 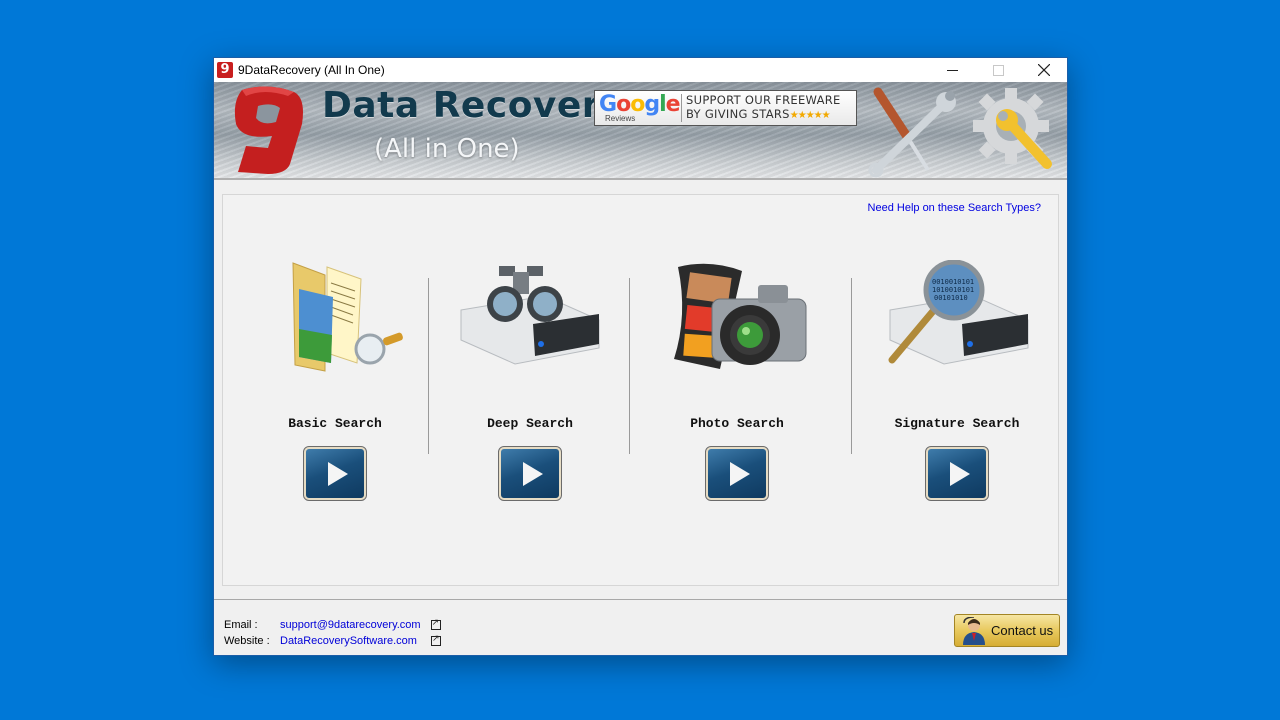 What do you see at coordinates (241, 625) in the screenshot?
I see `email-label: Email :` at bounding box center [241, 625].